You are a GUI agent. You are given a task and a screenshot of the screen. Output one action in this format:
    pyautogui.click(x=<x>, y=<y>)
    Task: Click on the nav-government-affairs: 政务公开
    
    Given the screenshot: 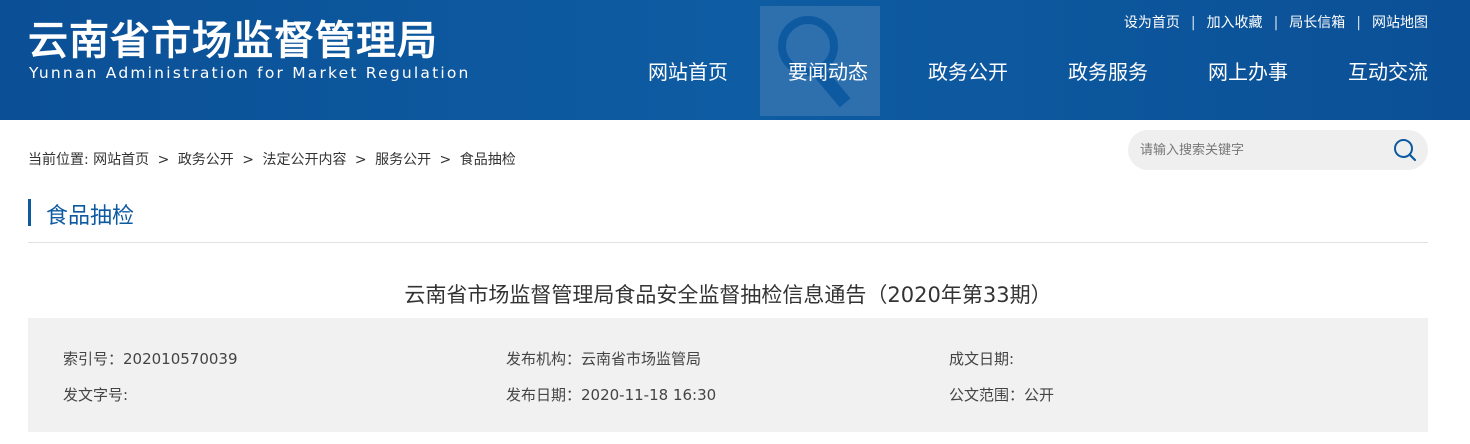 What is the action you would take?
    pyautogui.click(x=968, y=70)
    